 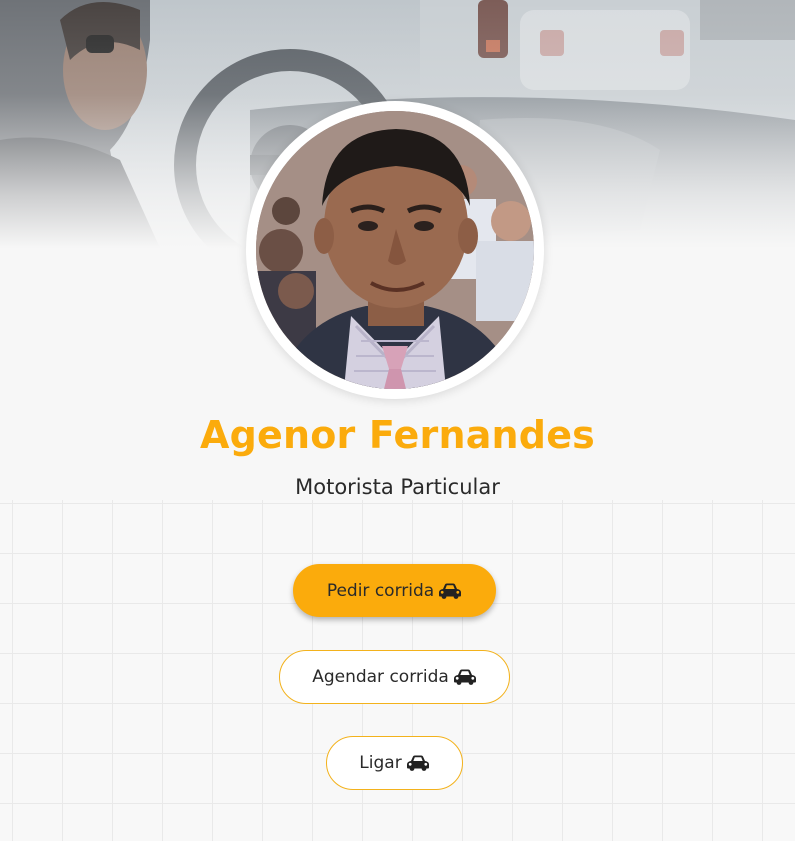 What do you see at coordinates (395, 250) in the screenshot?
I see `avatar` at bounding box center [395, 250].